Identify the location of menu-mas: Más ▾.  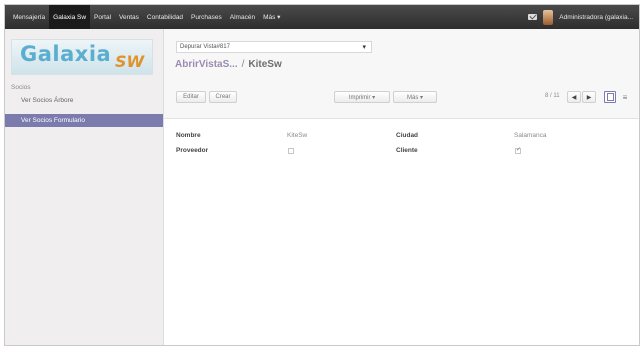
(271, 17).